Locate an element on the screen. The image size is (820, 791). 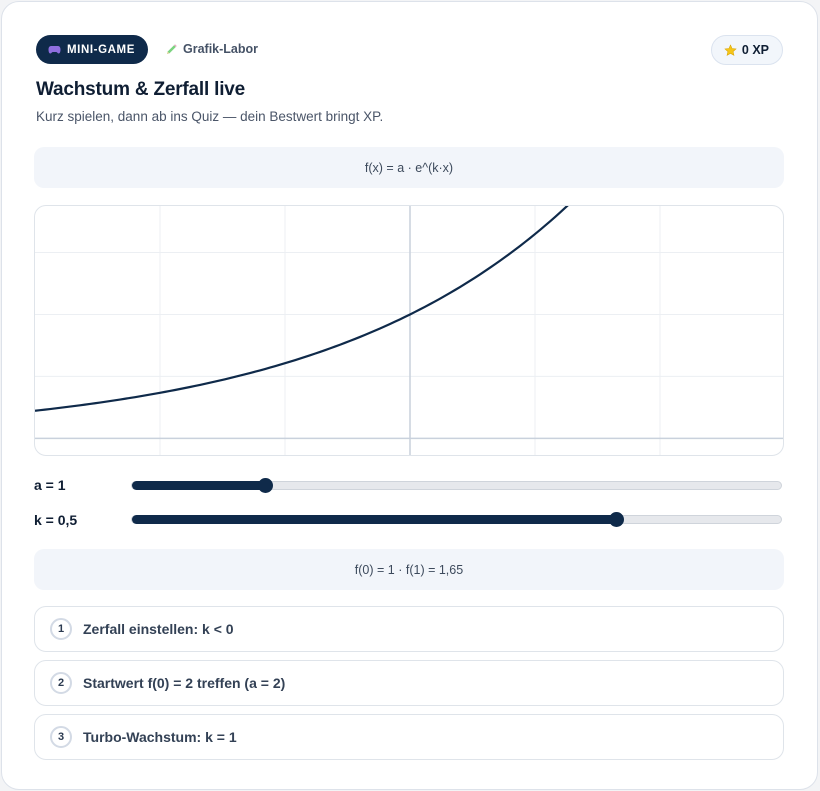
task-number: 3 is located at coordinates (61, 737).